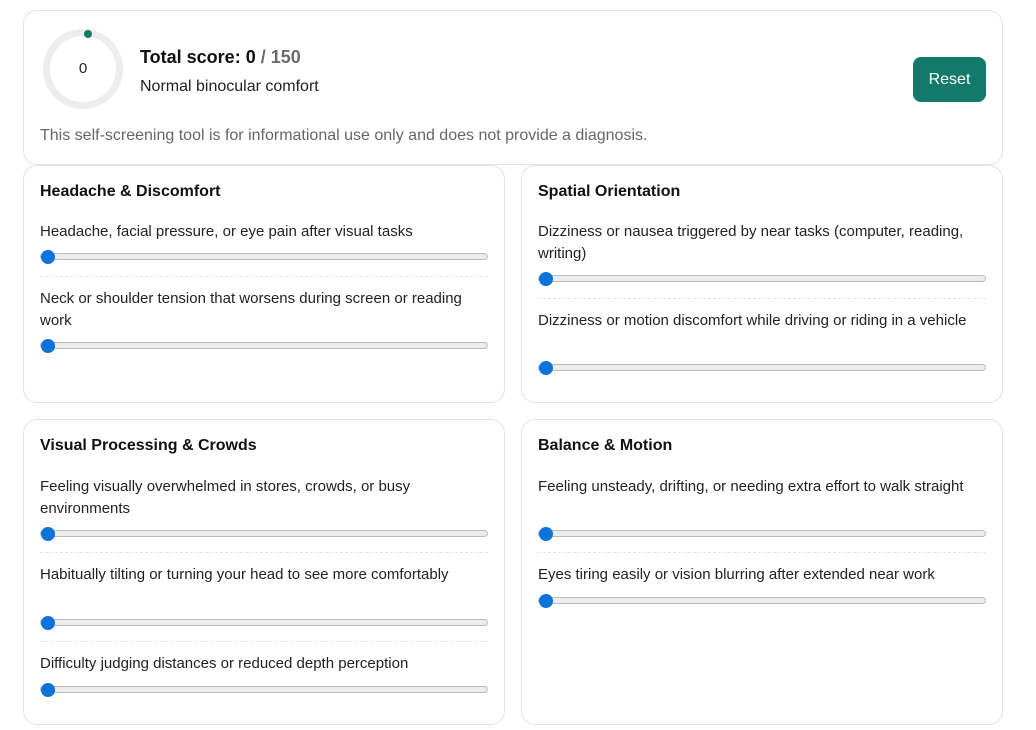  I want to click on section-title: Visual Processing & Crowds, so click(148, 445).